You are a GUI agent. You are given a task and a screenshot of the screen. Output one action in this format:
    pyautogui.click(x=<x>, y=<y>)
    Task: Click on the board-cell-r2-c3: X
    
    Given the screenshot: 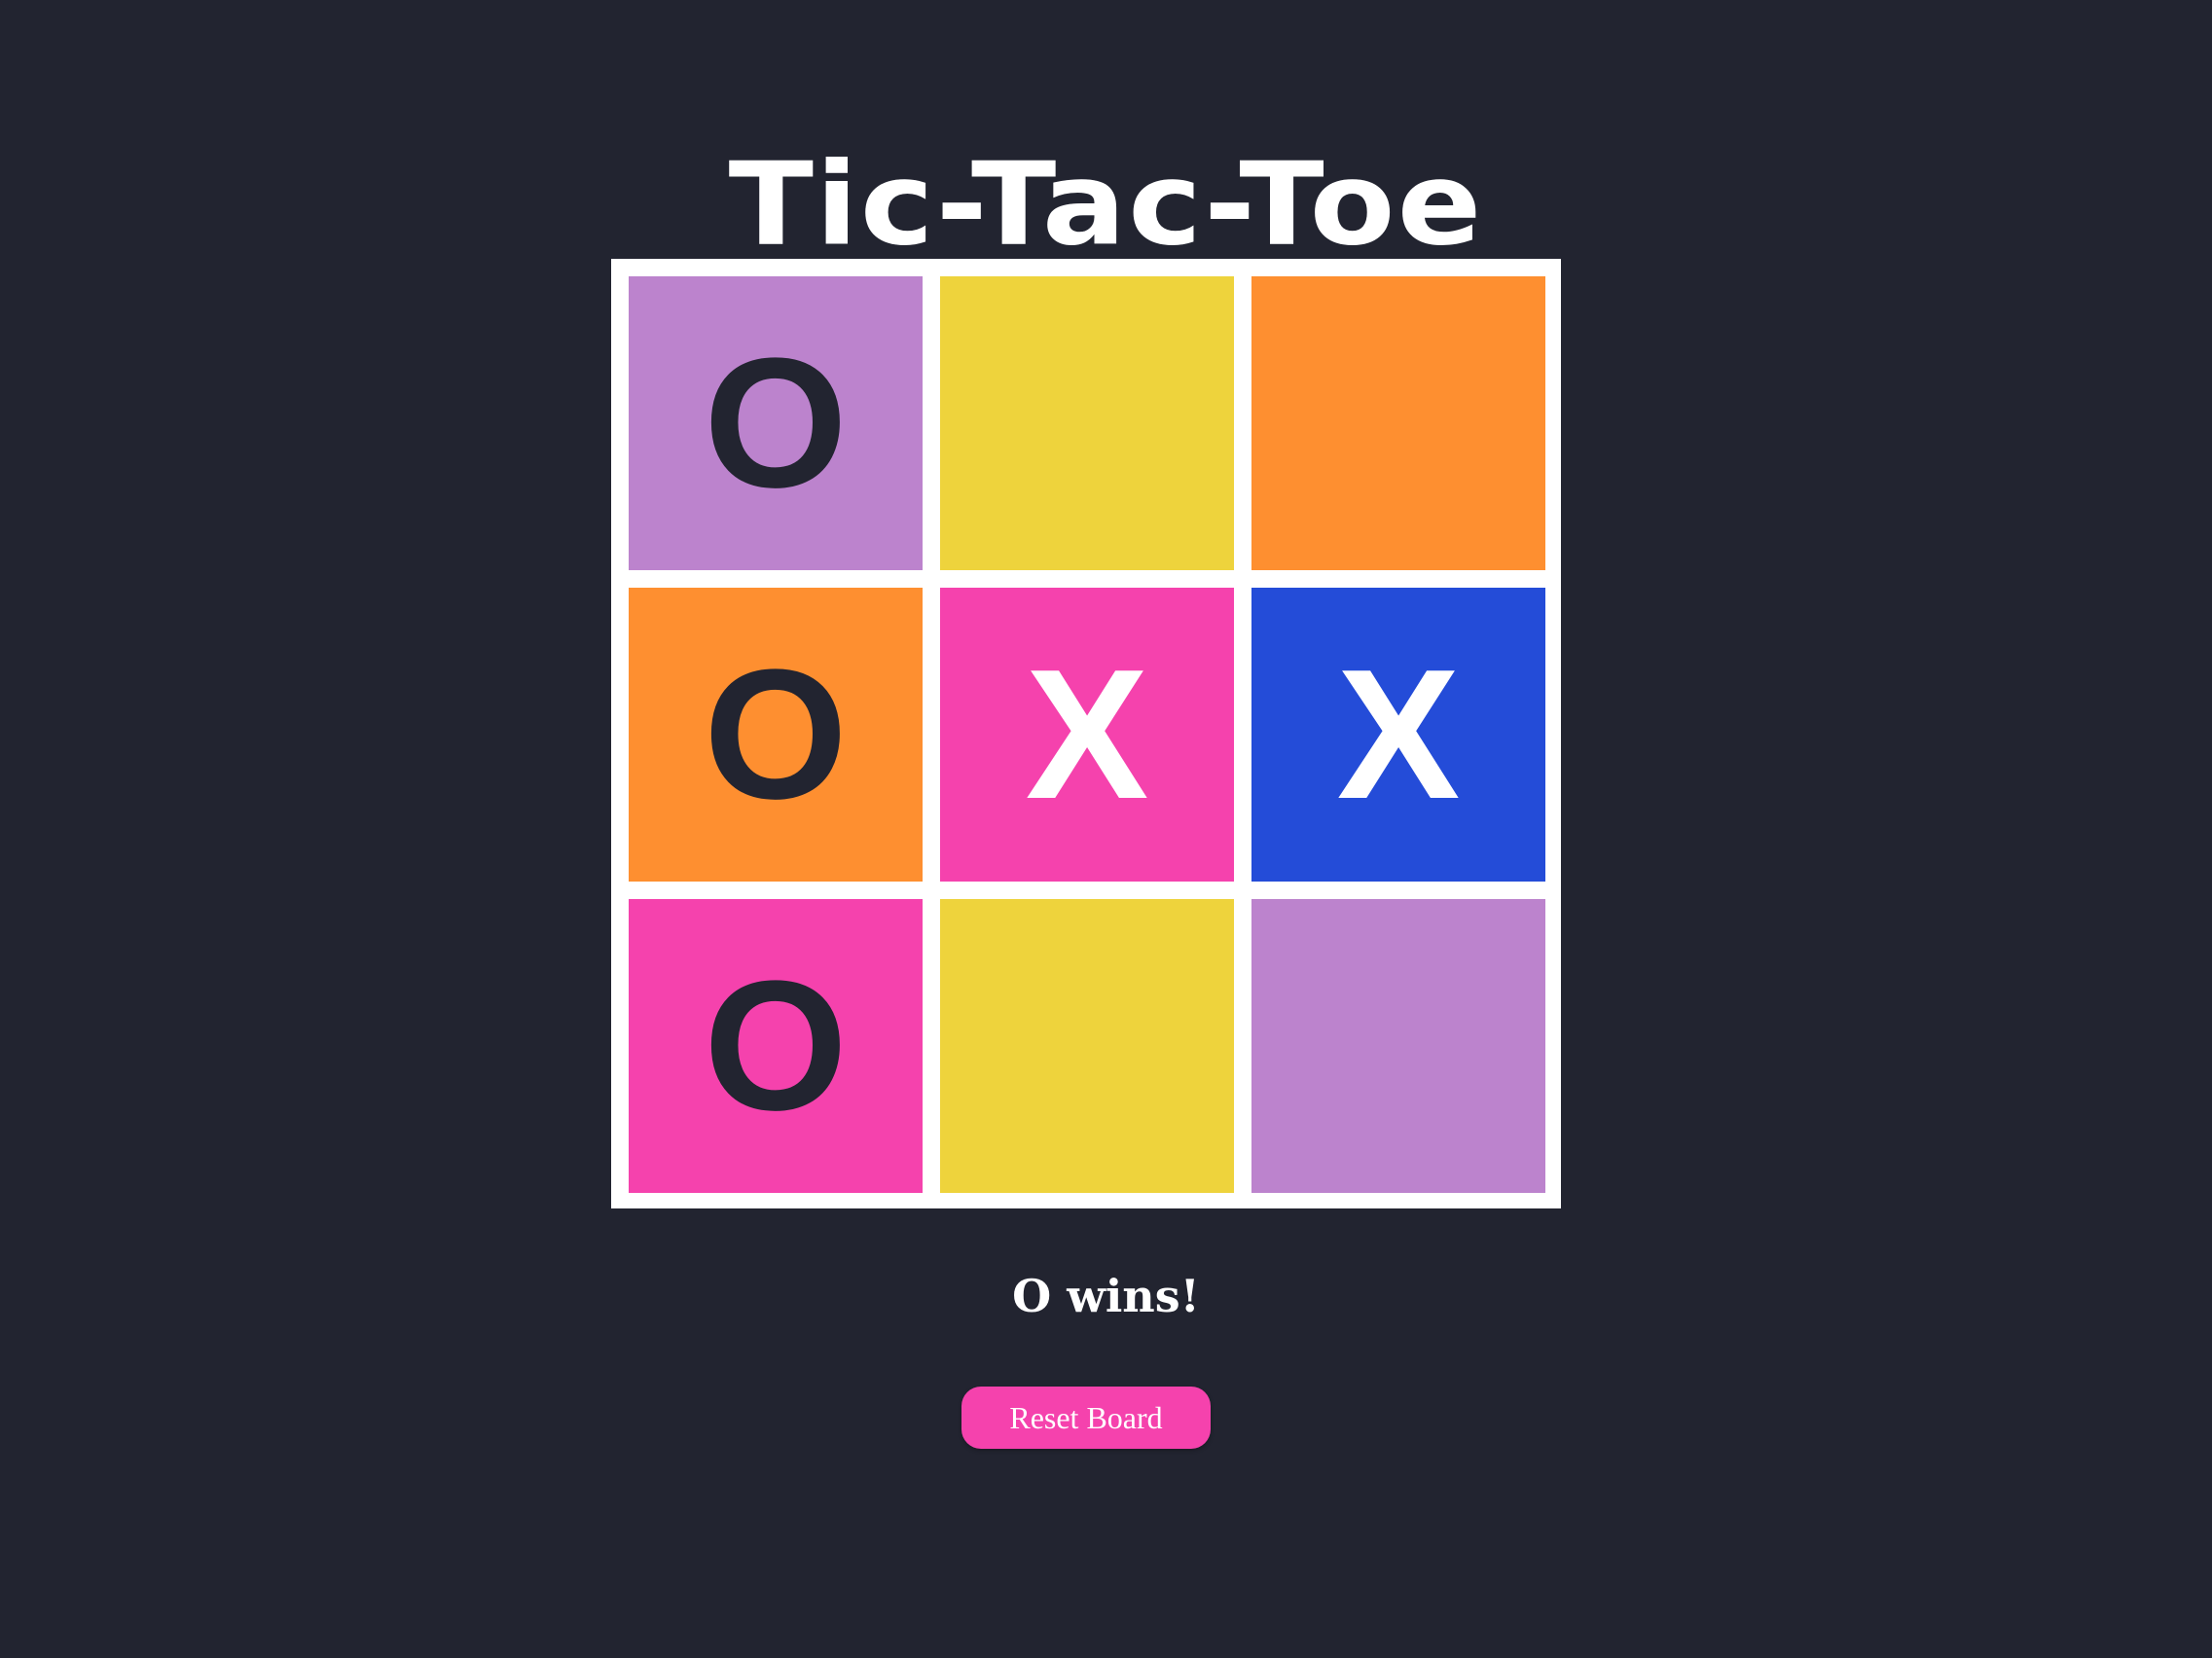 What is the action you would take?
    pyautogui.click(x=1398, y=735)
    